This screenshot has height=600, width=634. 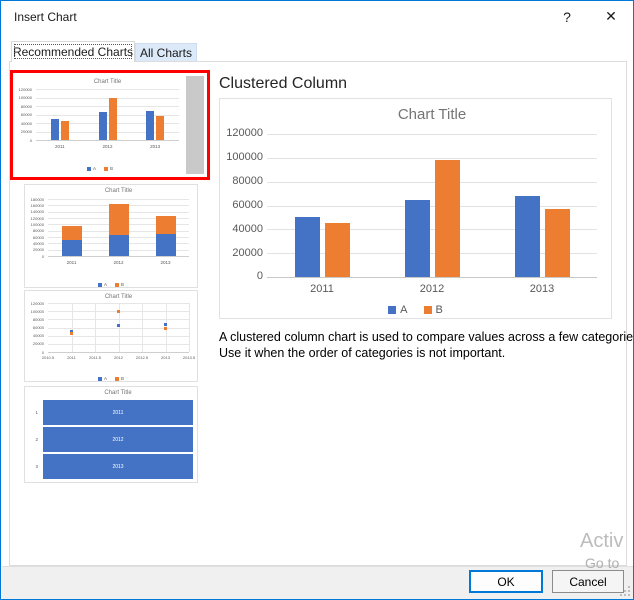 I want to click on ok-button: OK, so click(x=506, y=581).